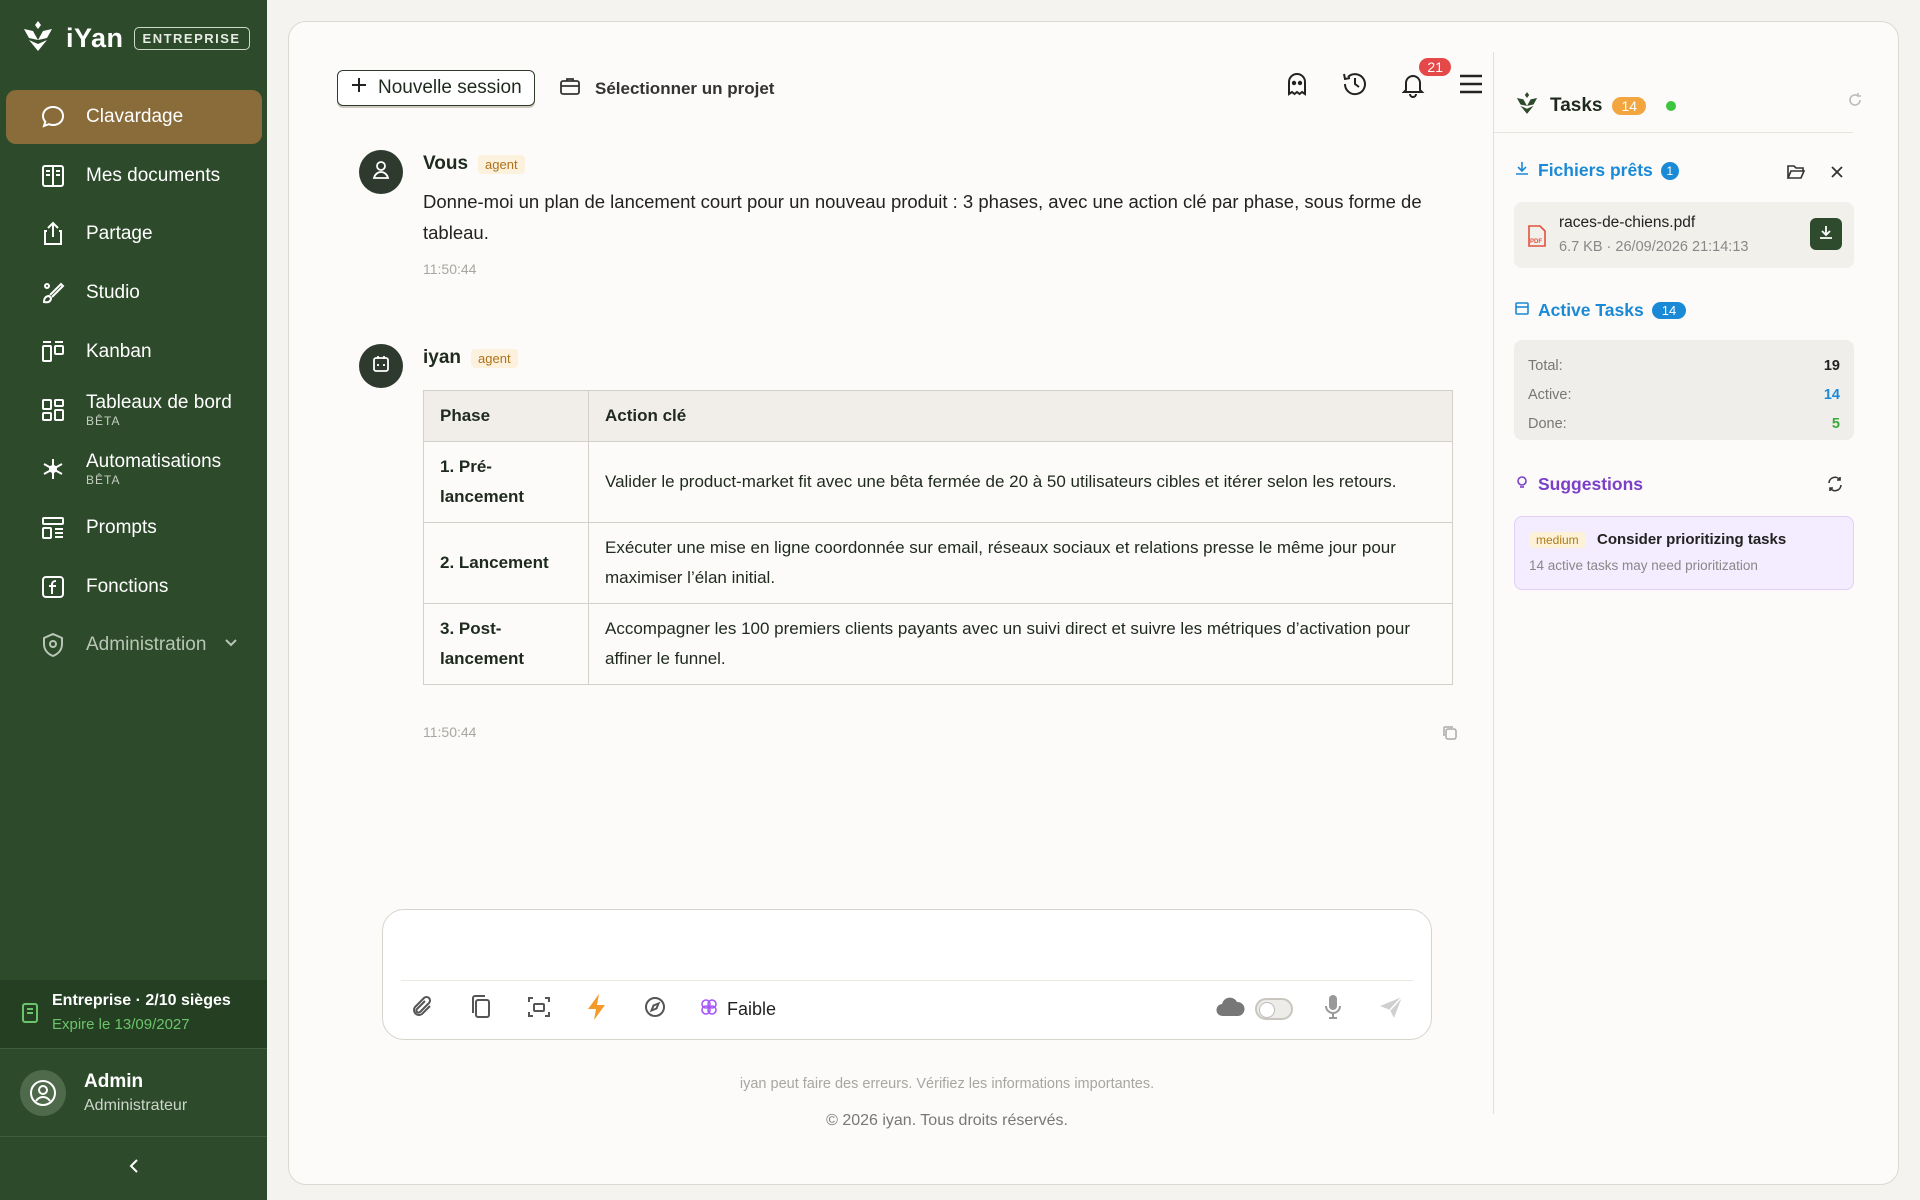 The image size is (1920, 1200). I want to click on send-button, so click(1391, 1009).